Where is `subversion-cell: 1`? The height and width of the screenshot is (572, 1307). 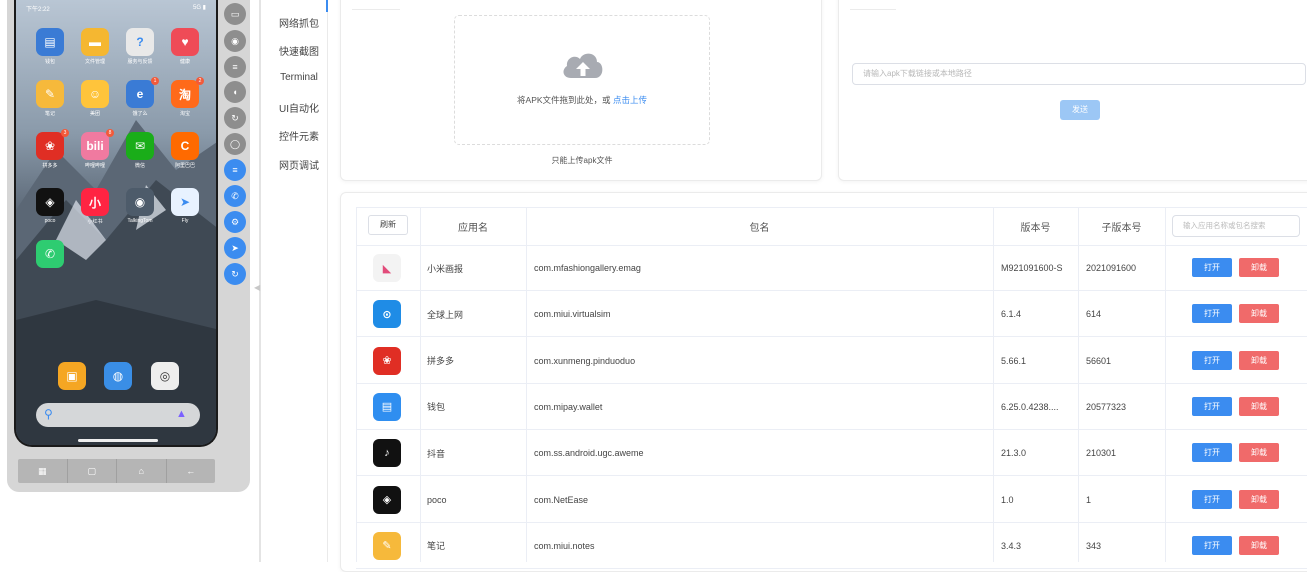
subversion-cell: 1 is located at coordinates (1089, 499).